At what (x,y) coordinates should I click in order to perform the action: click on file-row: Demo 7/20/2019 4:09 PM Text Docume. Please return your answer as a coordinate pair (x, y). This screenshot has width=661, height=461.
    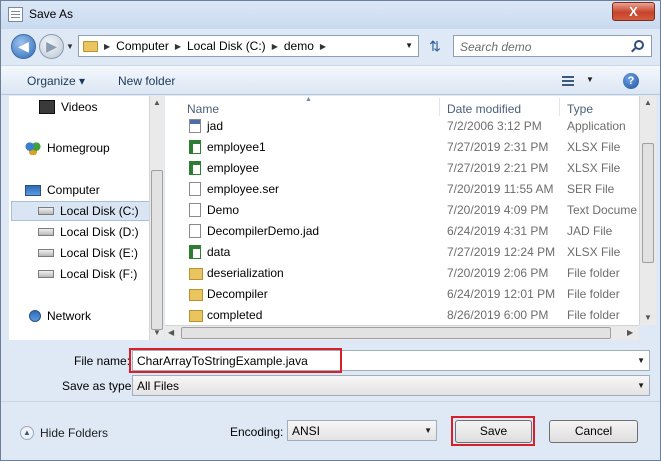
    Looking at the image, I should click on (402, 210).